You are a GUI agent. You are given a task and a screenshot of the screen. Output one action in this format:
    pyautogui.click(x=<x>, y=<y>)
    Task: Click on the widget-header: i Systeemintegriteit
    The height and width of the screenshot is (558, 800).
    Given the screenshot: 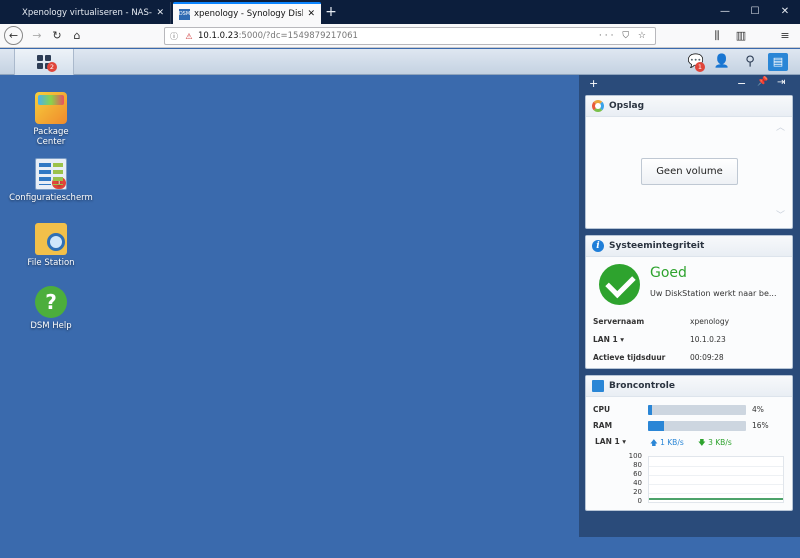 What is the action you would take?
    pyautogui.click(x=689, y=246)
    